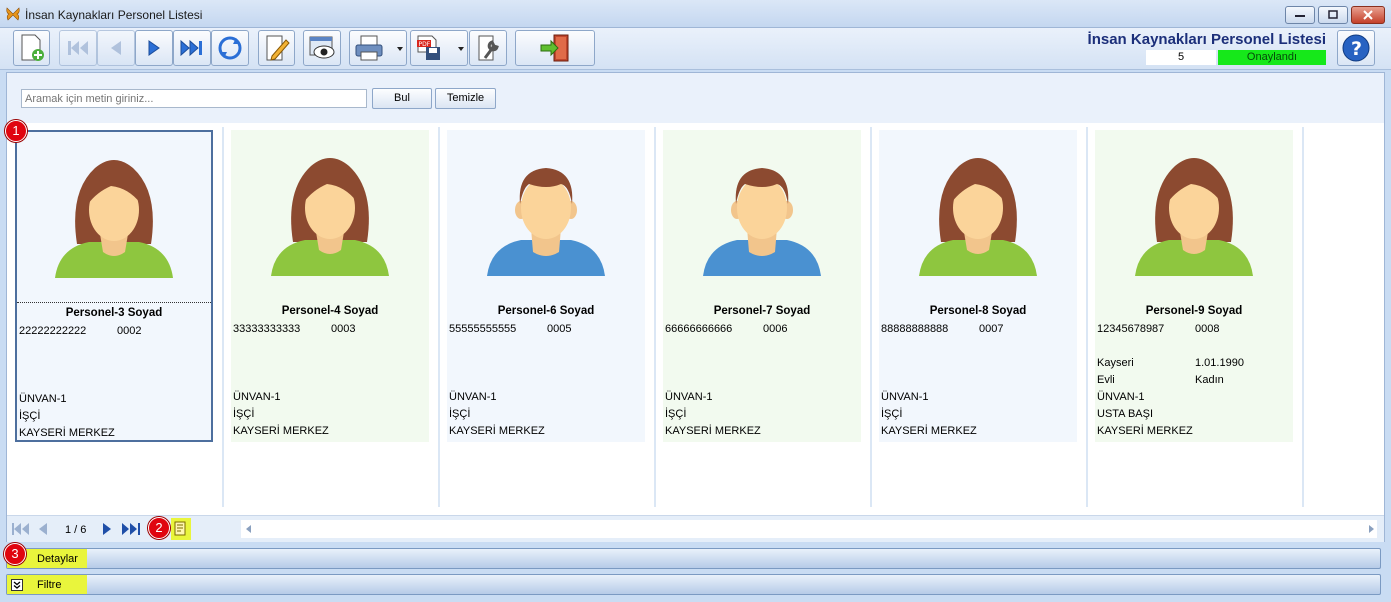 The width and height of the screenshot is (1391, 602). What do you see at coordinates (107, 529) in the screenshot?
I see `nav-next-icon` at bounding box center [107, 529].